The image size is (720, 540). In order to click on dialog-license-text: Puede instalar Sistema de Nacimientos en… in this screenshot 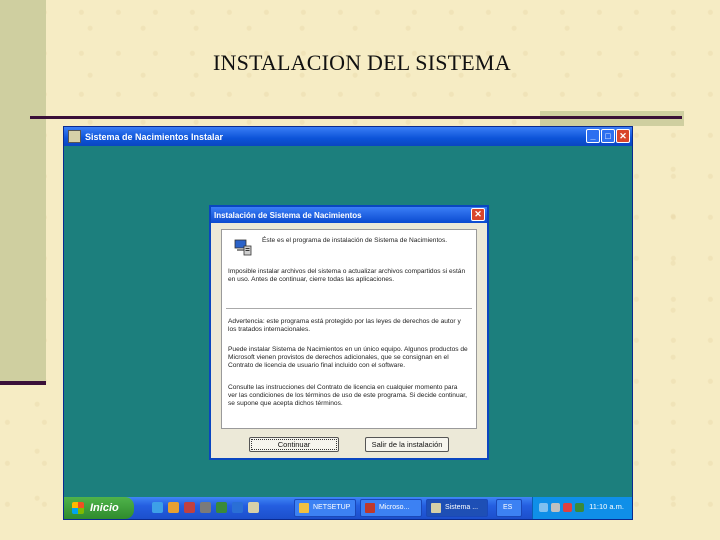, I will do `click(348, 357)`.